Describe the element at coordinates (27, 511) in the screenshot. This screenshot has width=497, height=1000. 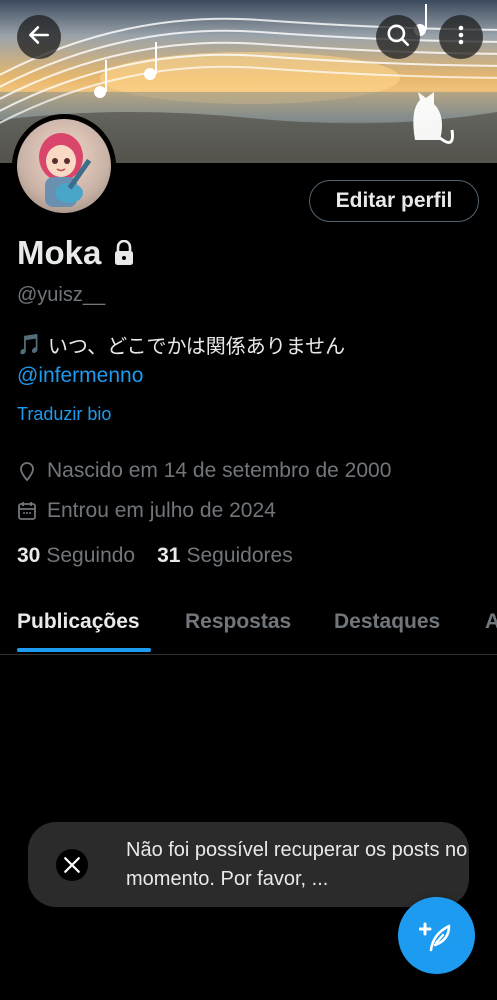
I see `calendar-icon` at that location.